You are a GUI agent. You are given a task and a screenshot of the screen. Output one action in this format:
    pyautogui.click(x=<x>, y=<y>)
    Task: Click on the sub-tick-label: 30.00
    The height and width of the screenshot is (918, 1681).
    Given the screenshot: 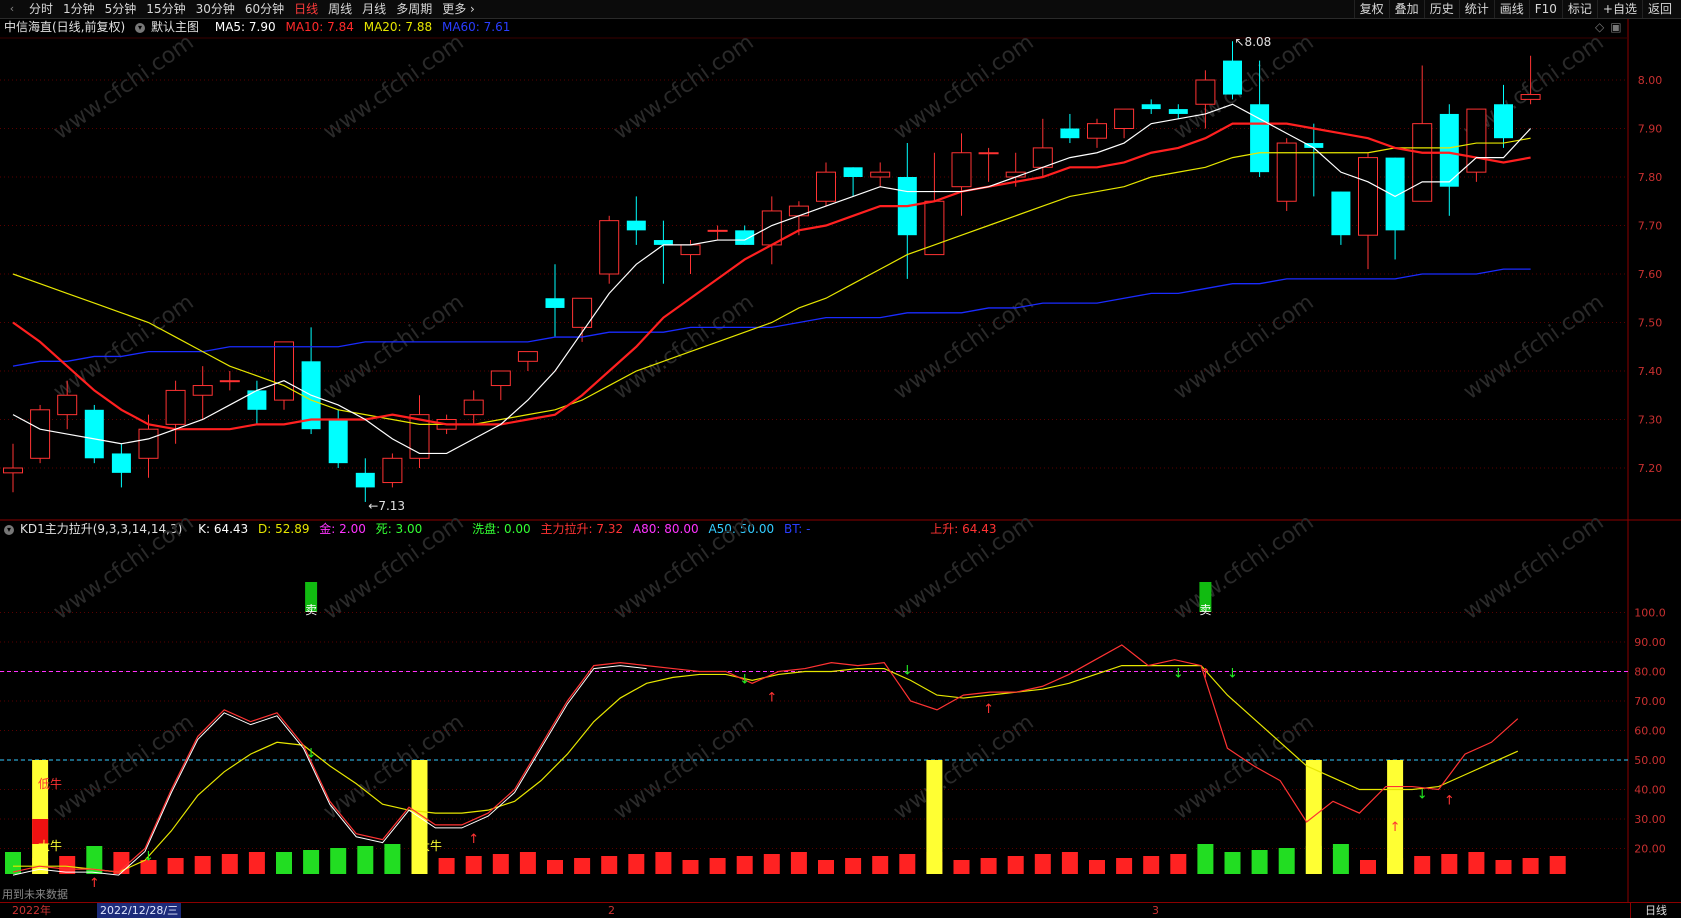 What is the action you would take?
    pyautogui.click(x=1650, y=819)
    